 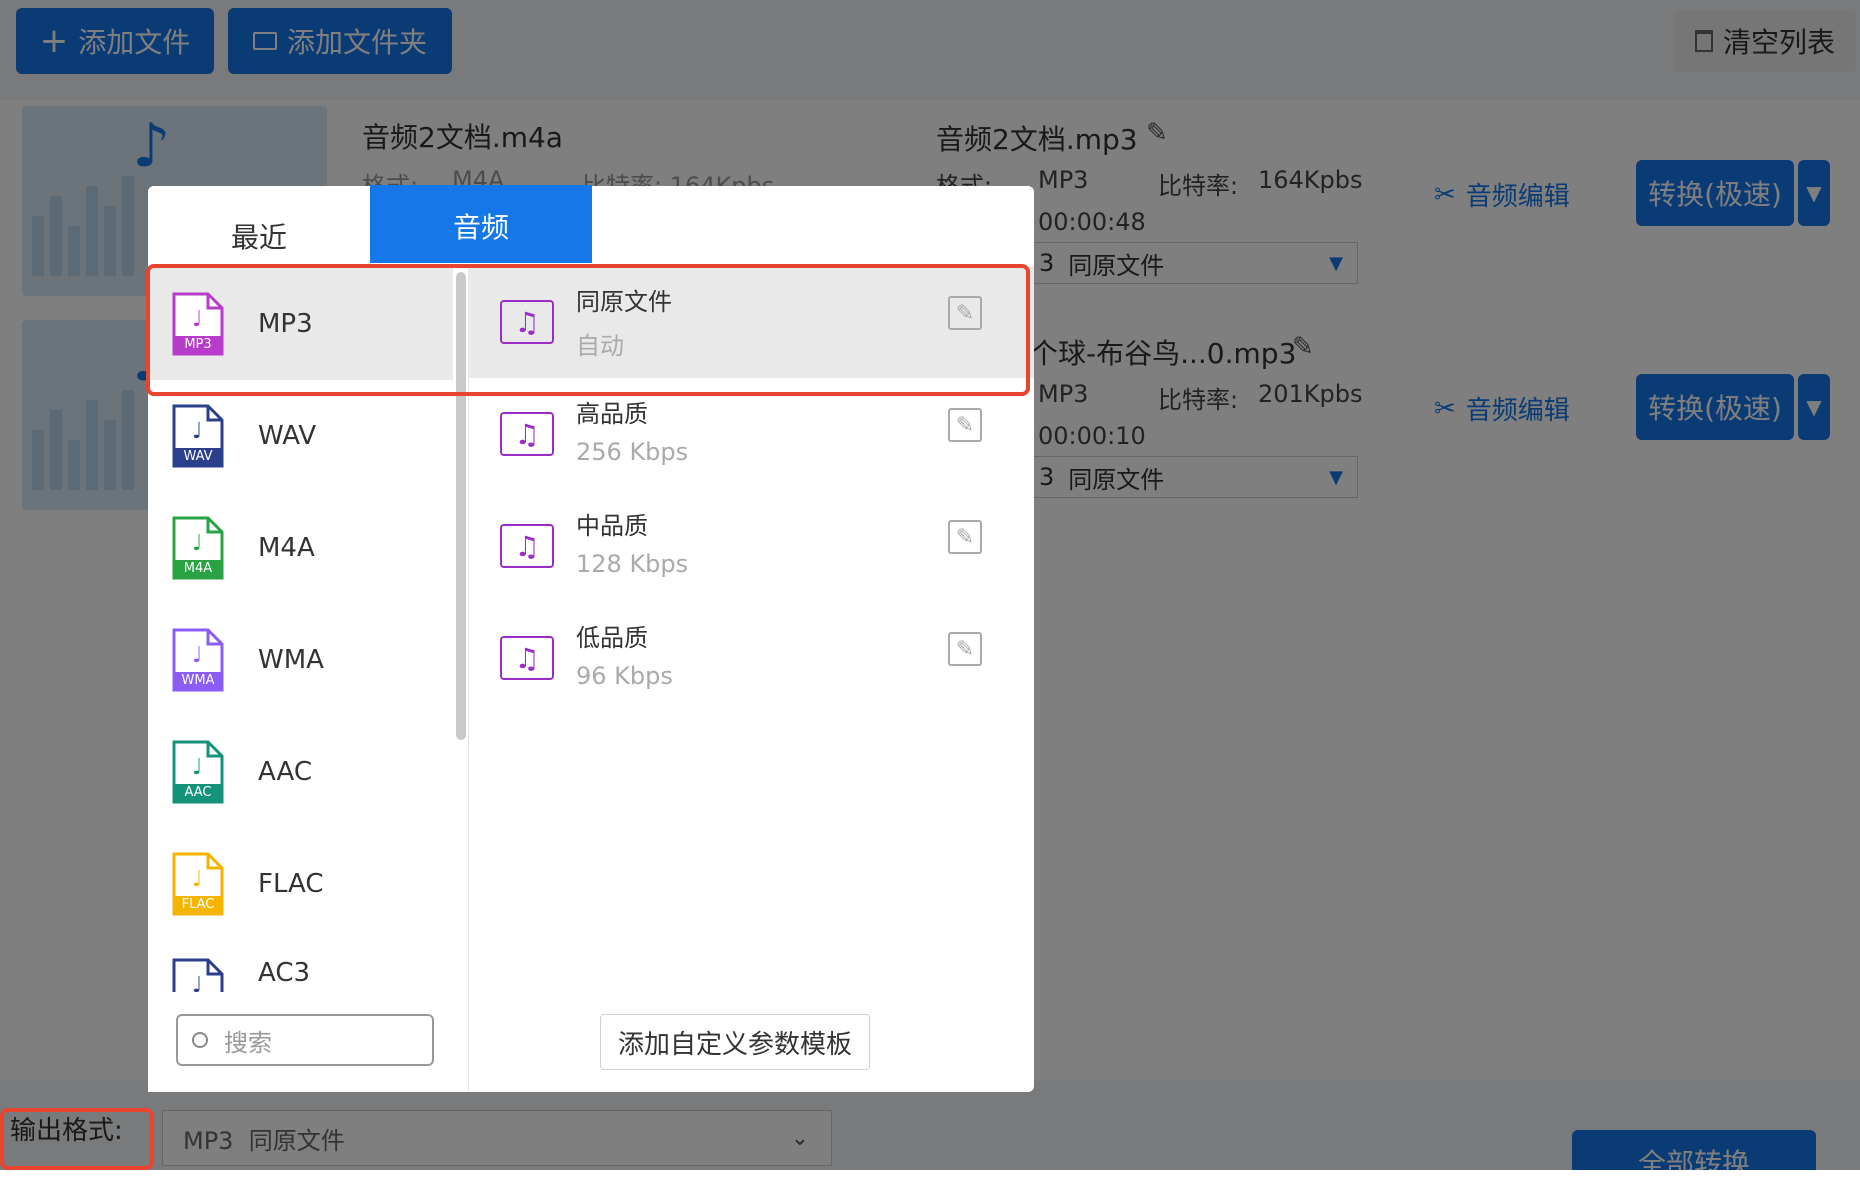 I want to click on tab-recent-label: 最近, so click(x=258, y=237).